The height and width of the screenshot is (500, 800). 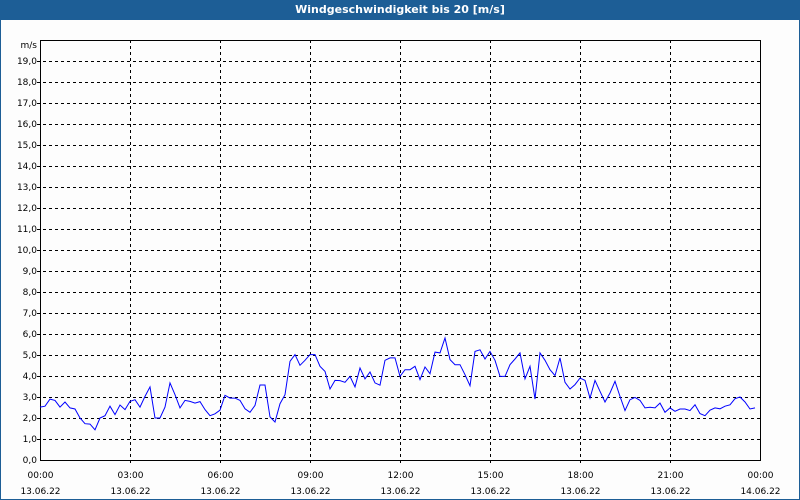 I want to click on y-tick-label: 0,0, so click(x=30, y=461).